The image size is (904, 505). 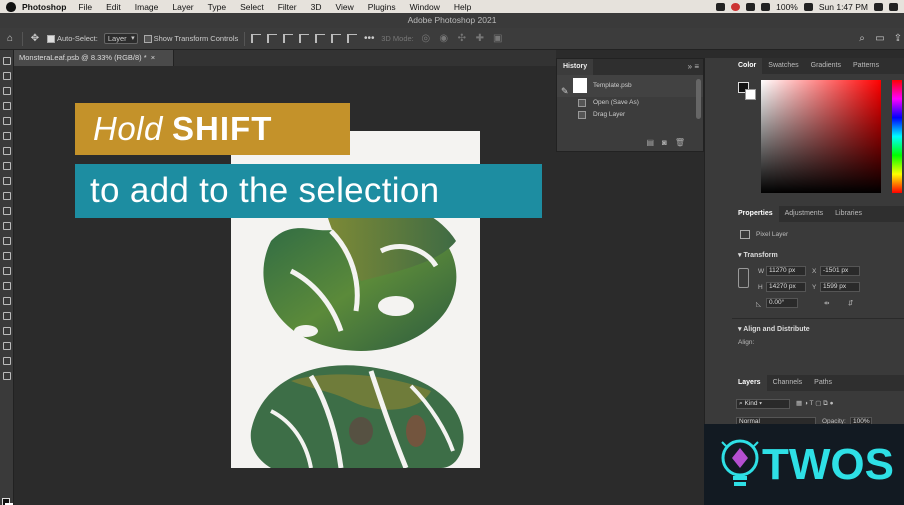 What do you see at coordinates (7, 121) in the screenshot?
I see `crop-tool-icon` at bounding box center [7, 121].